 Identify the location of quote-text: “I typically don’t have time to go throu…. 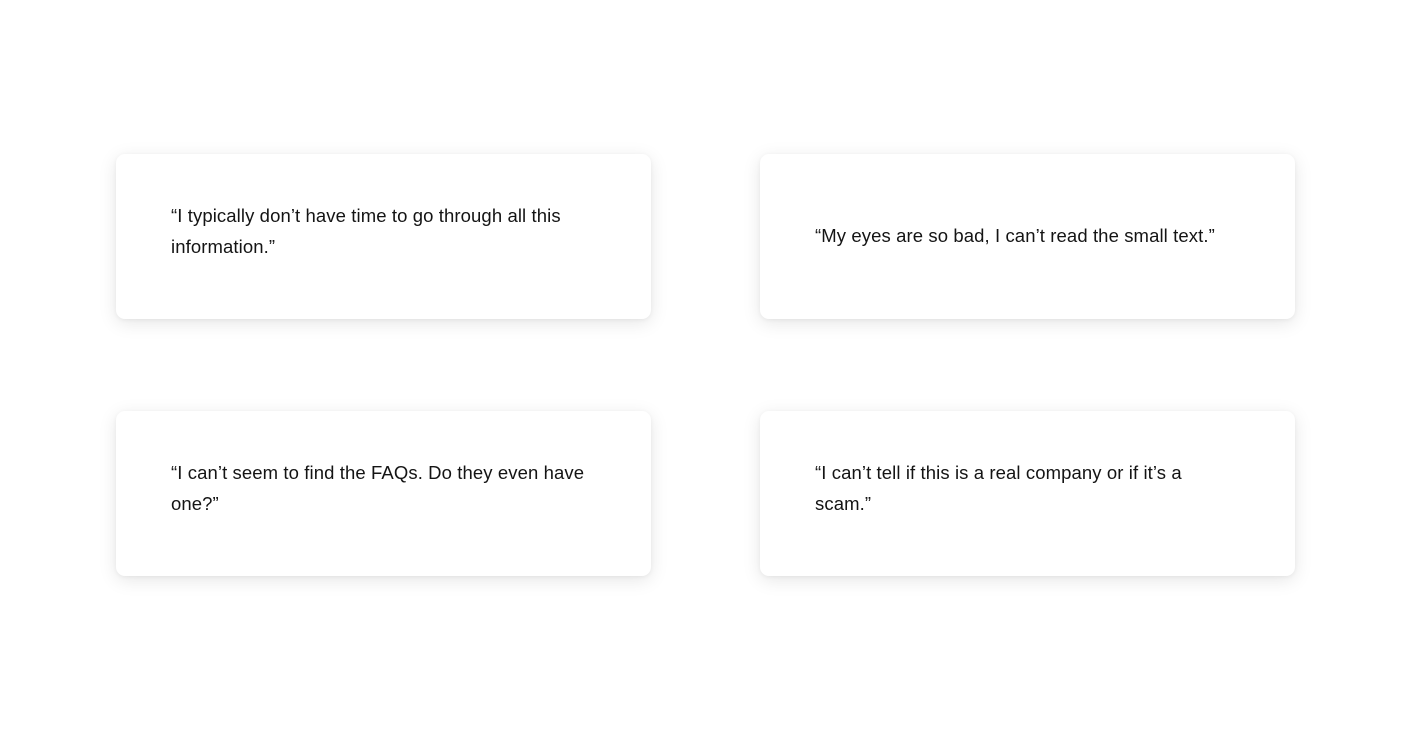
(366, 230).